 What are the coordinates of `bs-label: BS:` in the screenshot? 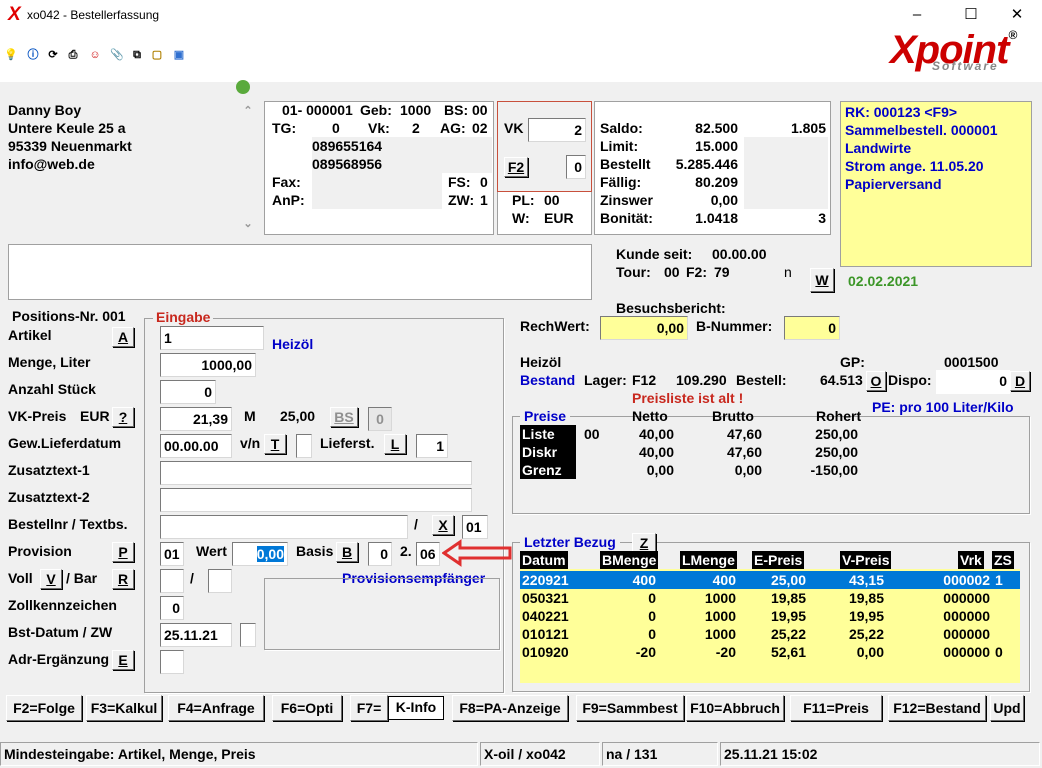 It's located at (456, 110).